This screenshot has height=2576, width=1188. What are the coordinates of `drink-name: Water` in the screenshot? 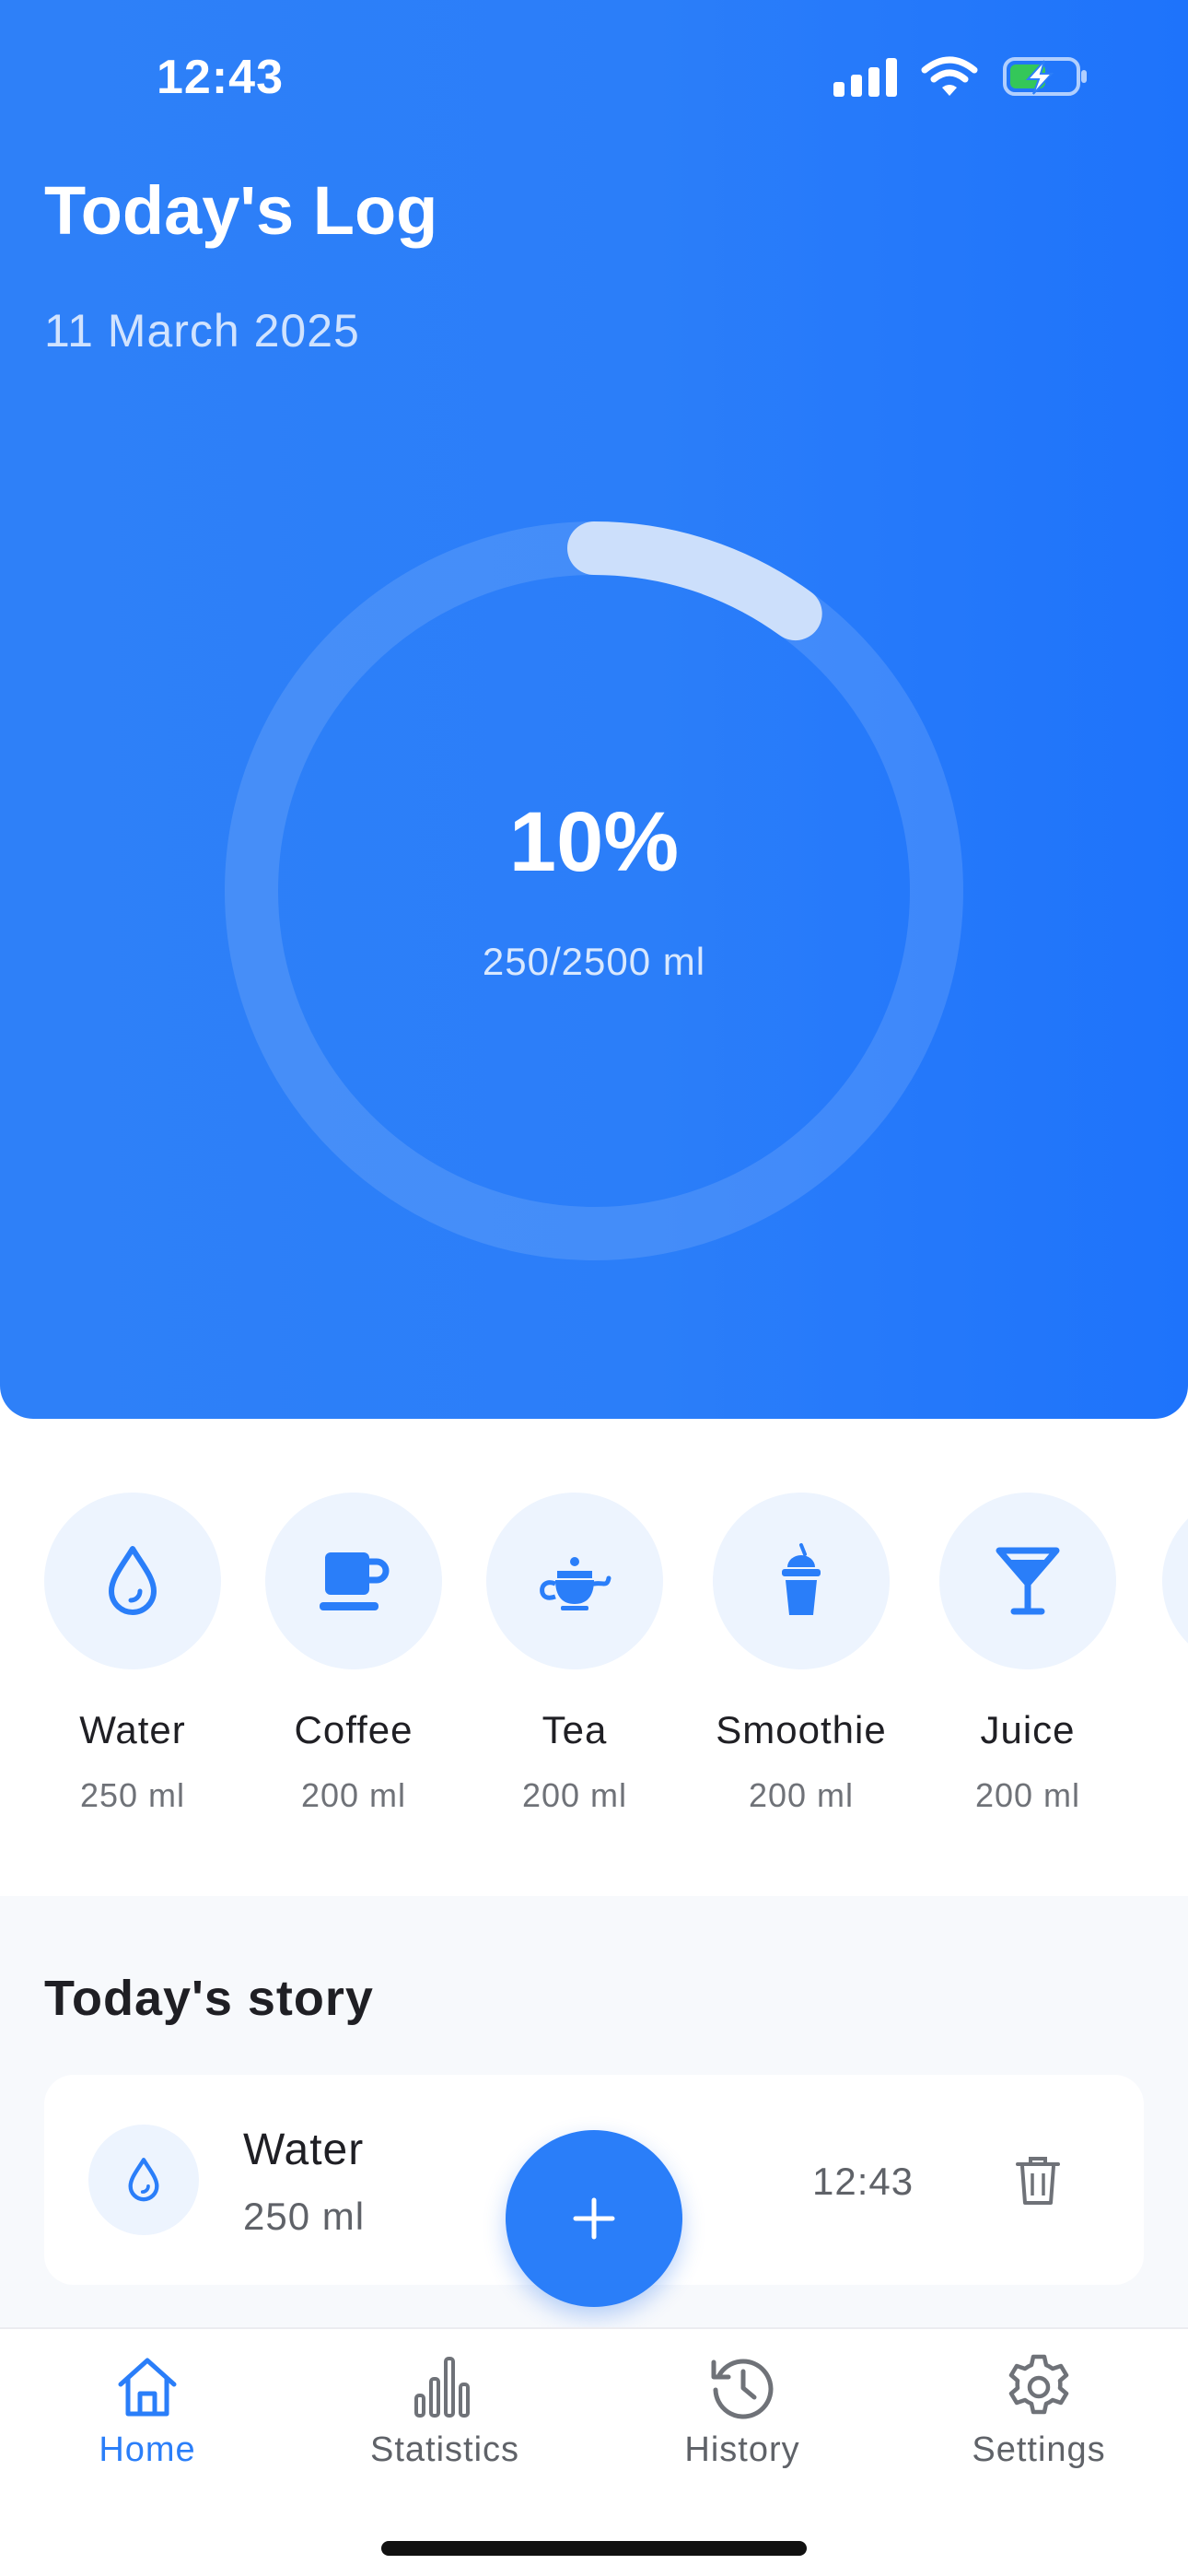 It's located at (132, 1729).